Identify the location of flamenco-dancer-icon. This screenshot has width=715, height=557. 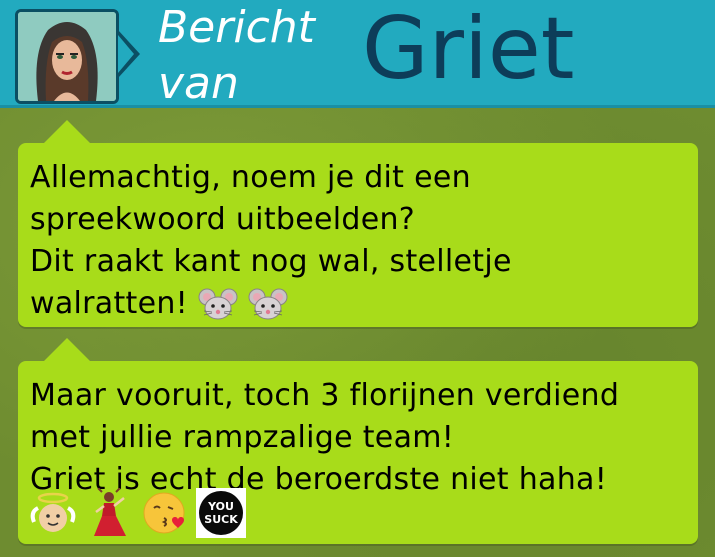
(109, 512).